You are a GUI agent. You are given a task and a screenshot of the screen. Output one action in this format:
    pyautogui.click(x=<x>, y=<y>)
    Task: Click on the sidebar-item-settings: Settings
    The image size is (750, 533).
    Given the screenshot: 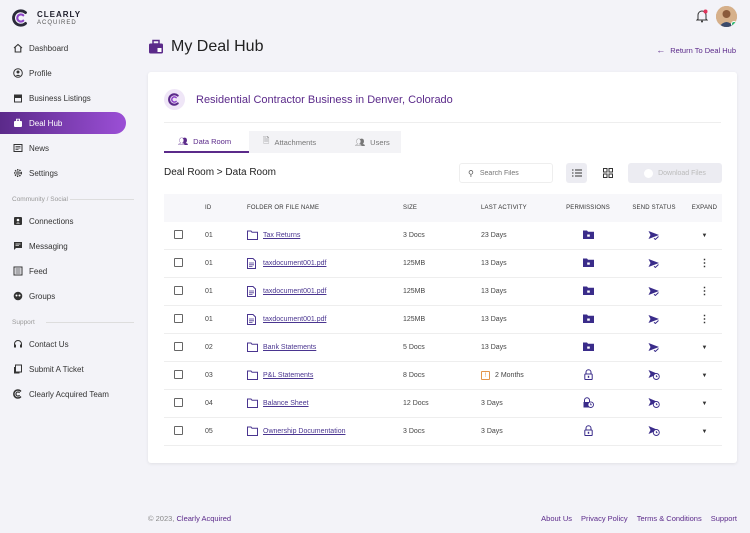 What is the action you would take?
    pyautogui.click(x=69, y=173)
    